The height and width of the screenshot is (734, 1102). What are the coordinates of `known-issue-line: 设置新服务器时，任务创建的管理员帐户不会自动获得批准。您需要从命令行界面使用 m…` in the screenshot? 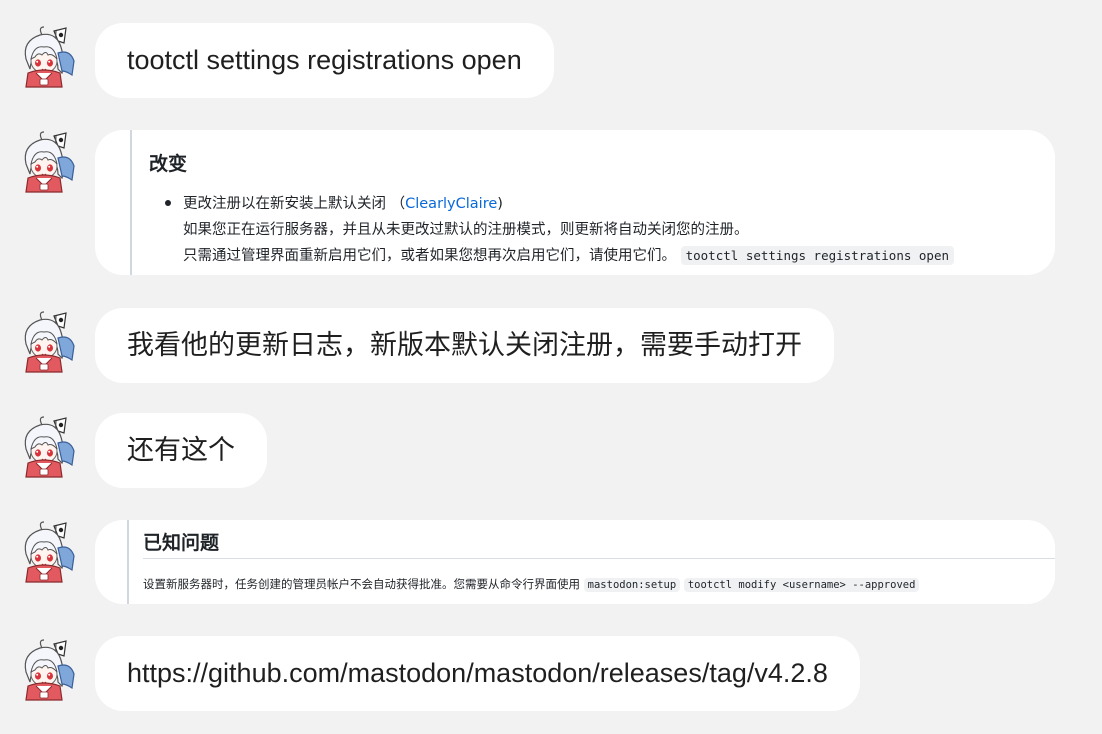 It's located at (531, 584).